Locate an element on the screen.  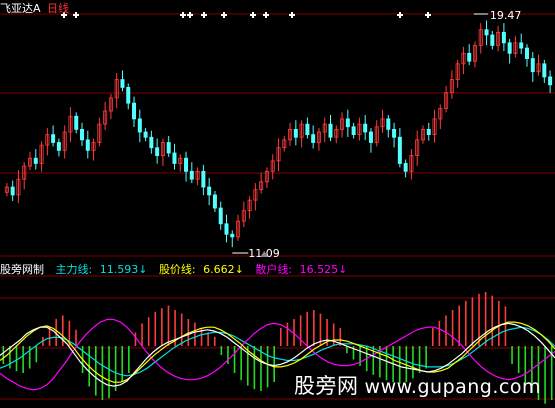
price-header: 飞亚达A 日线 is located at coordinates (34, 8).